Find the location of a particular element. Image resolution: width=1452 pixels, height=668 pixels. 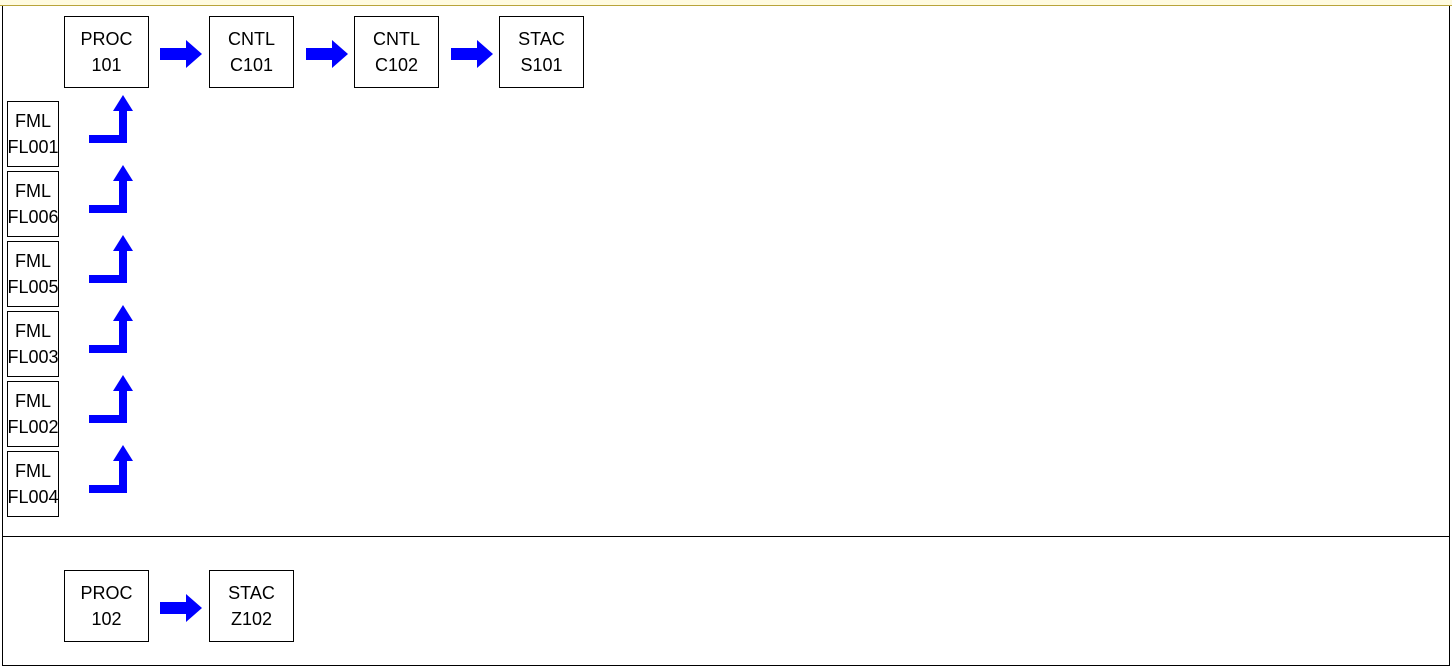

node-fml-fl002: FML FL002 is located at coordinates (33, 414).